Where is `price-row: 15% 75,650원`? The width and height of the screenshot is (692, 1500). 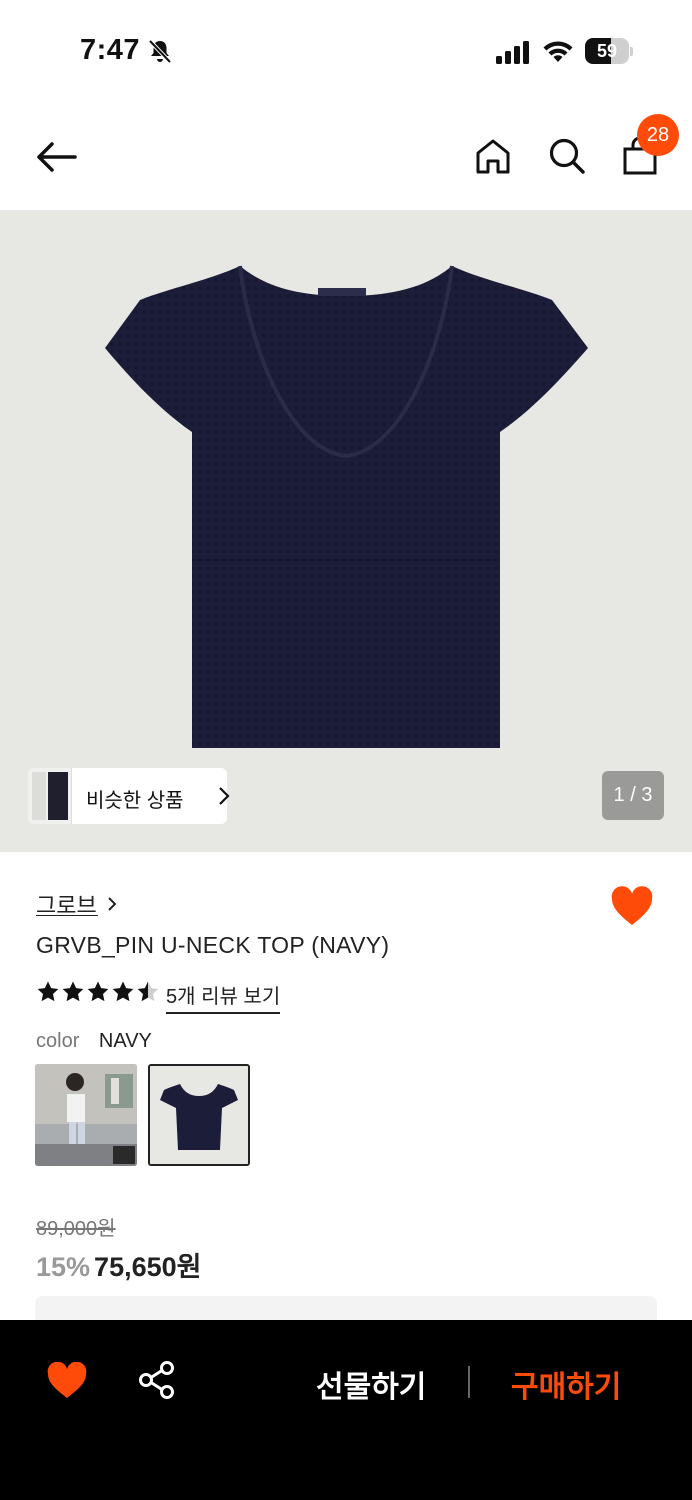 price-row: 15% 75,650원 is located at coordinates (118, 1264).